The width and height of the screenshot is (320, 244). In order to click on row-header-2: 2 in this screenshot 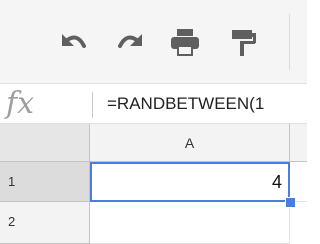, I will do `click(45, 223)`.